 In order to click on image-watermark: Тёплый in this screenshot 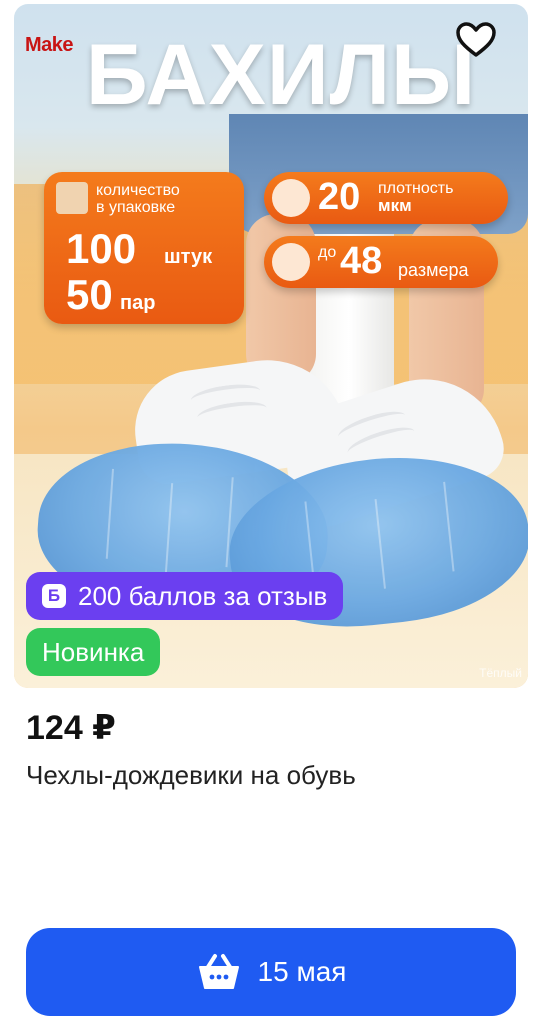, I will do `click(500, 673)`.